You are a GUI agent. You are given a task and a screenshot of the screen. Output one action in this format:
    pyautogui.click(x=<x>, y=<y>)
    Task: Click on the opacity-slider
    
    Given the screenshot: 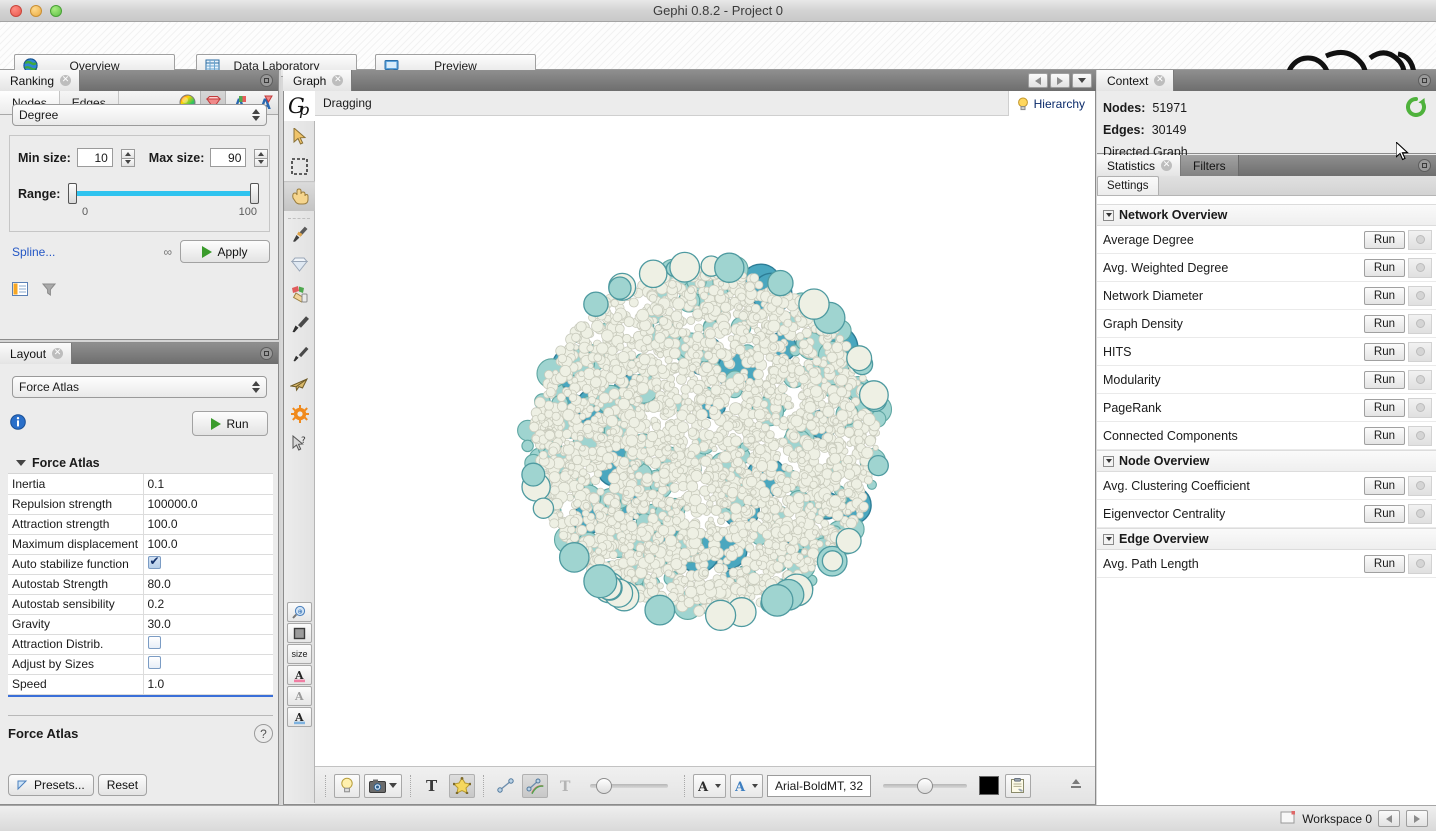 What is the action you would take?
    pyautogui.click(x=925, y=786)
    